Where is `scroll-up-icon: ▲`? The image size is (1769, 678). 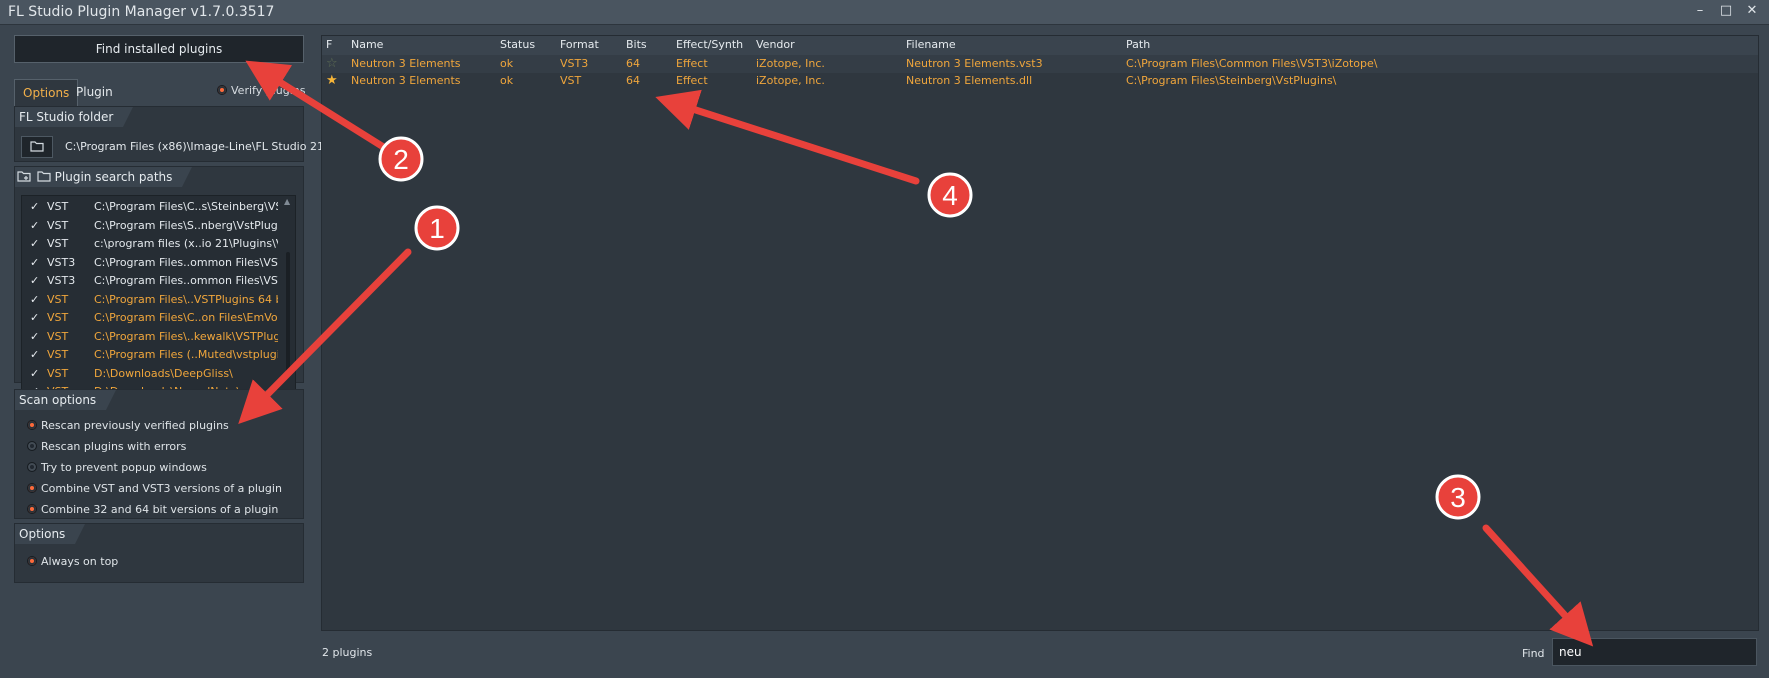 scroll-up-icon: ▲ is located at coordinates (287, 201).